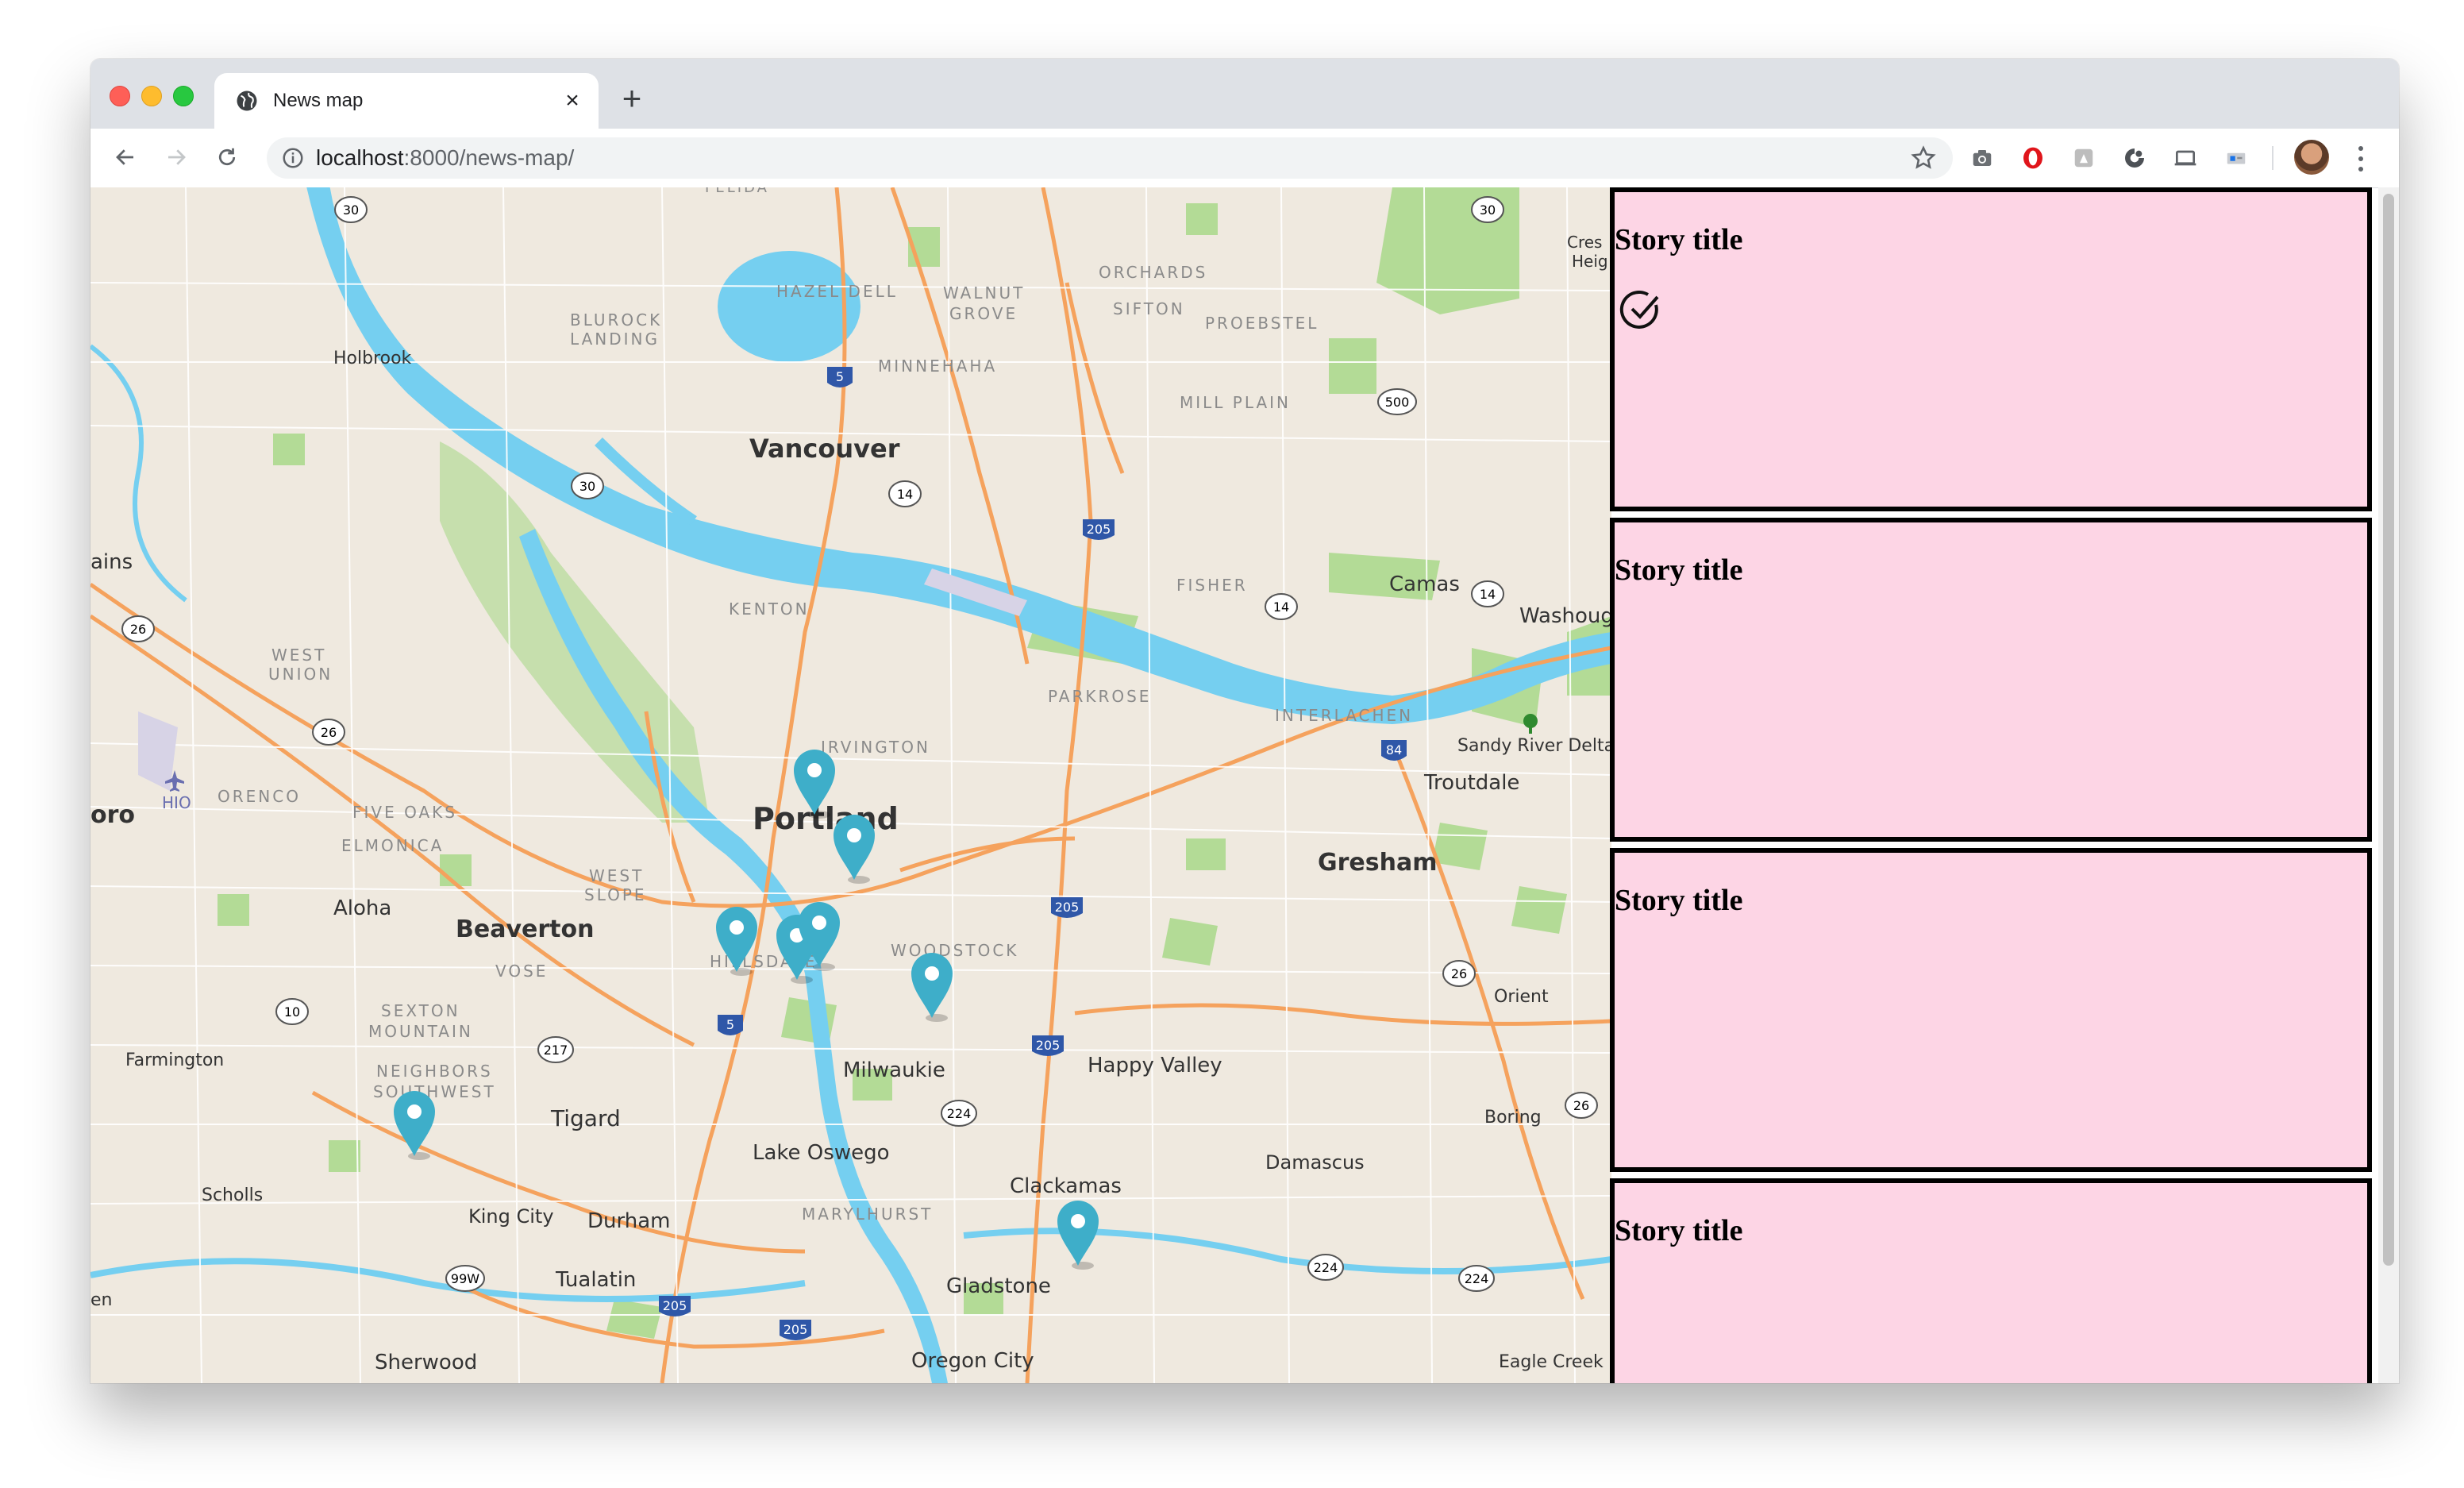 This screenshot has height=1488, width=2464. Describe the element at coordinates (826, 818) in the screenshot. I see `label-portland: Portland` at that location.